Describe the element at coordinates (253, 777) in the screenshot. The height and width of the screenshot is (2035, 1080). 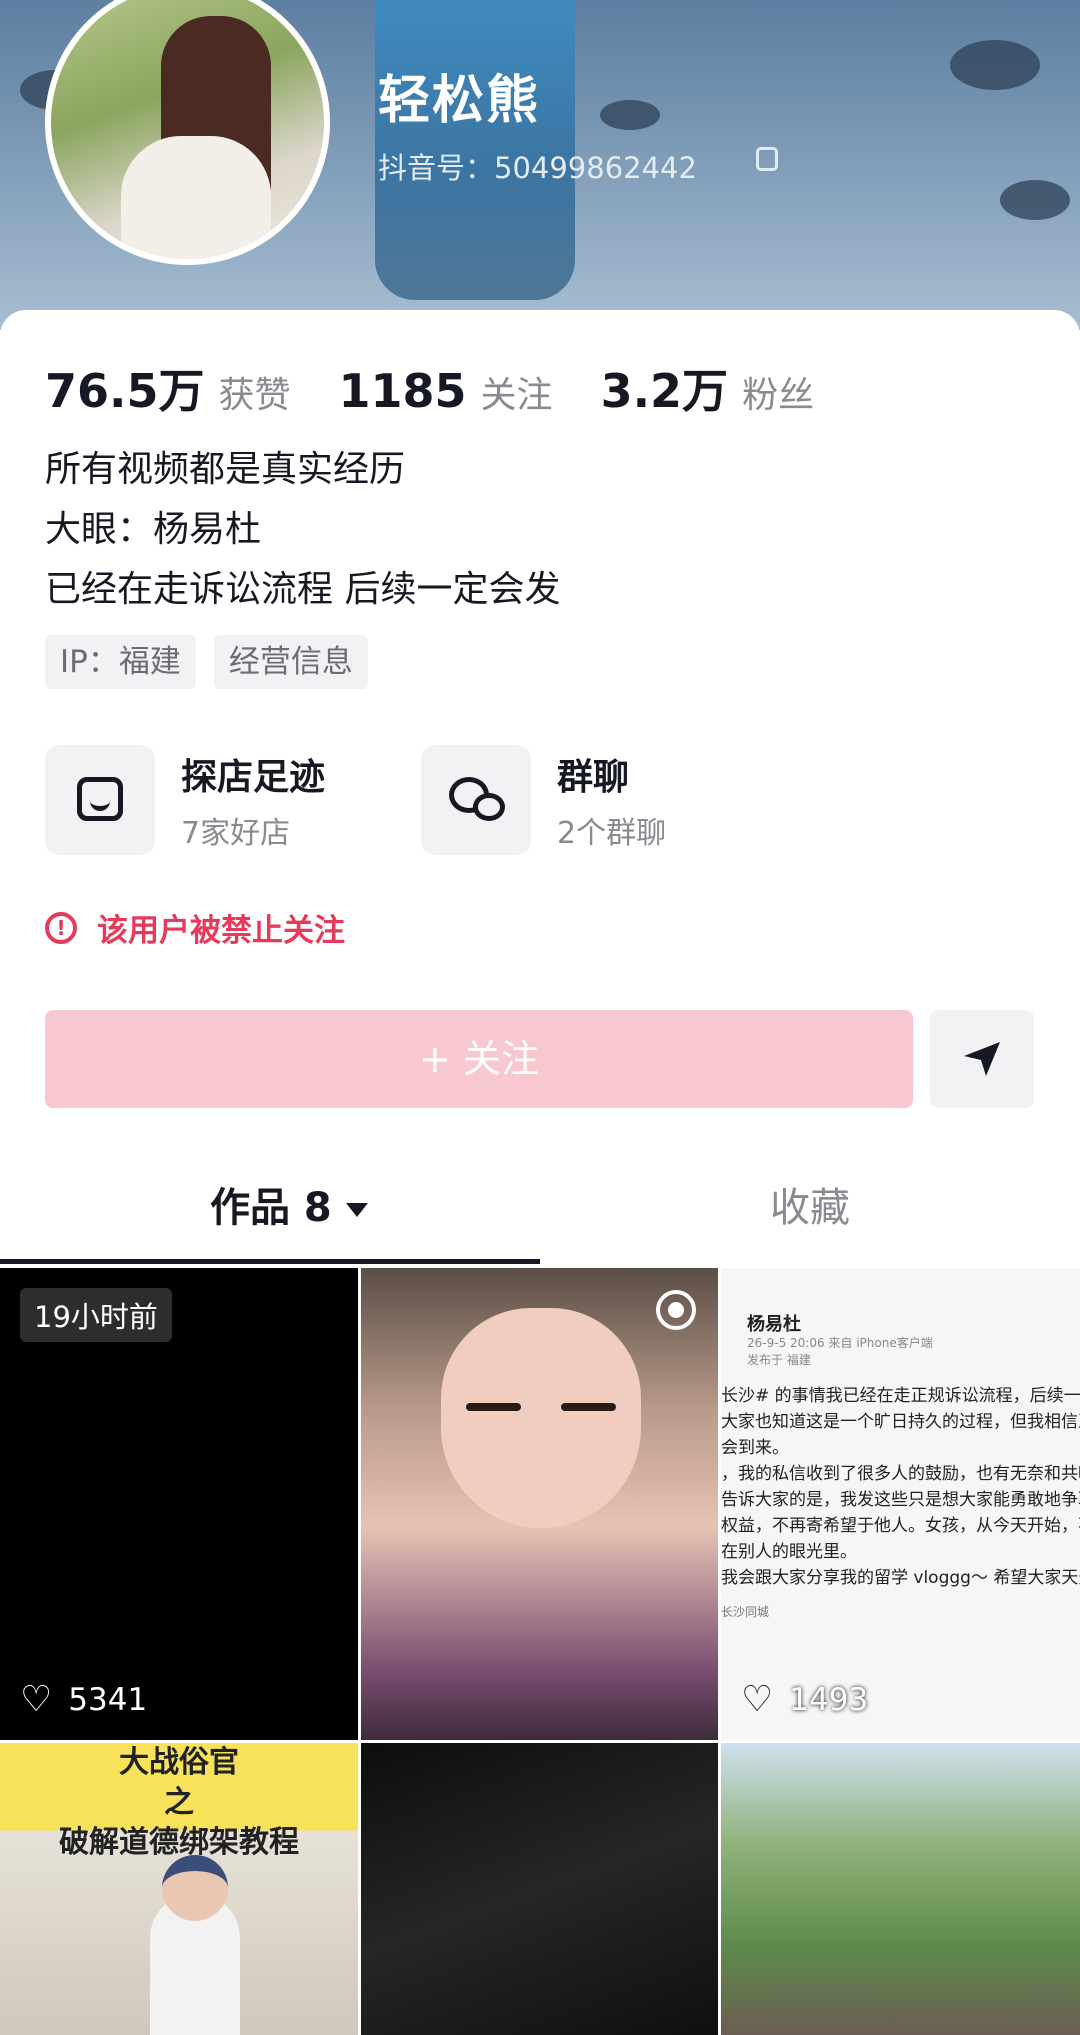
I see `feature-title: 探店足迹` at that location.